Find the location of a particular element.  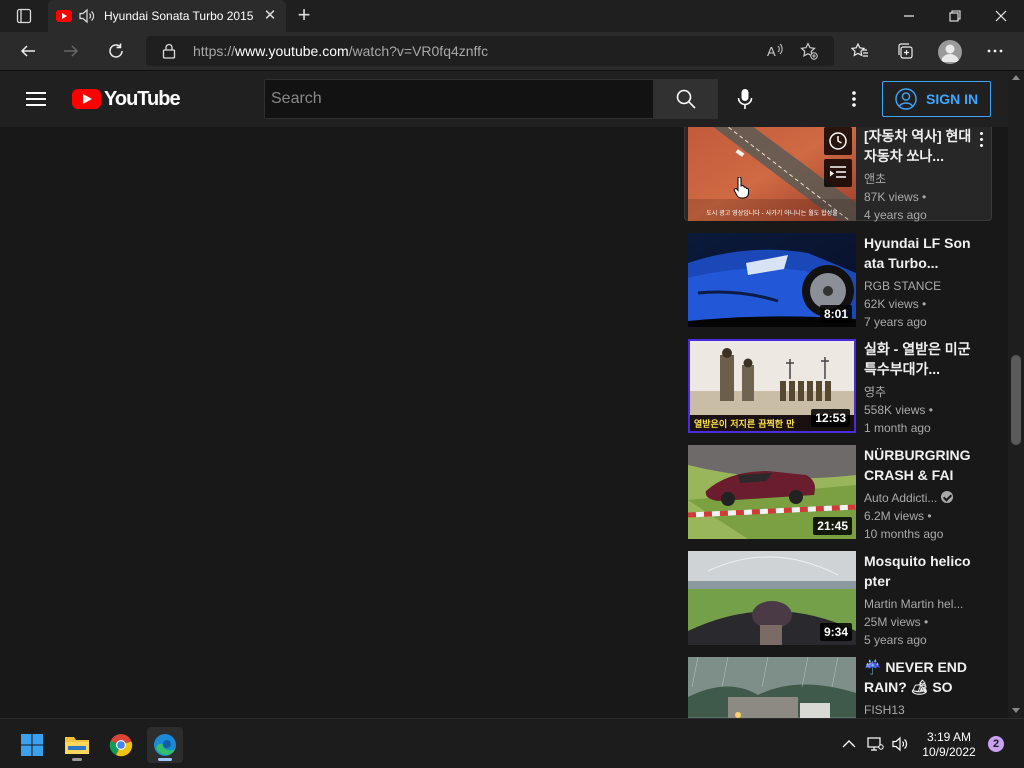

youtube-play-icon is located at coordinates (86, 99).